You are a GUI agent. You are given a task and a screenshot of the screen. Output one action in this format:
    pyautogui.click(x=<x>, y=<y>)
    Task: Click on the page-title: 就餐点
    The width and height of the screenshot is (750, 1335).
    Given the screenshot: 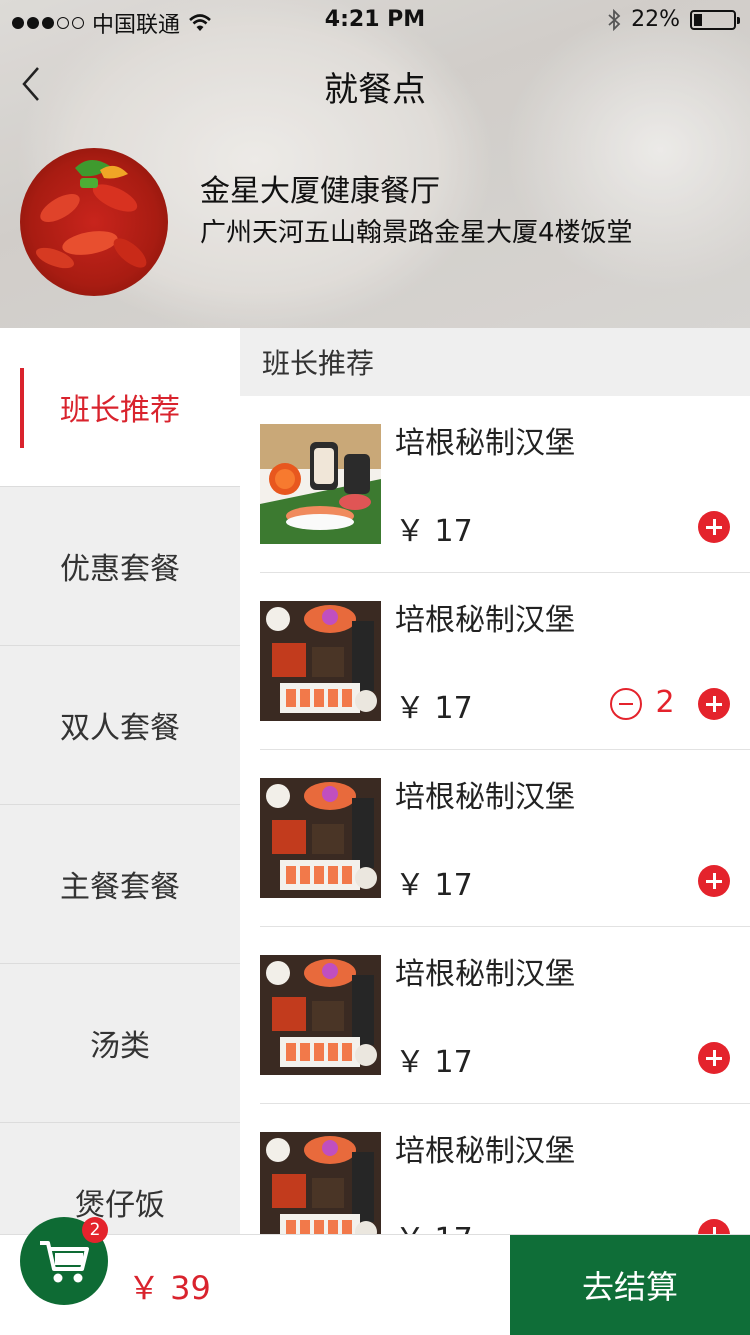 What is the action you would take?
    pyautogui.click(x=375, y=90)
    